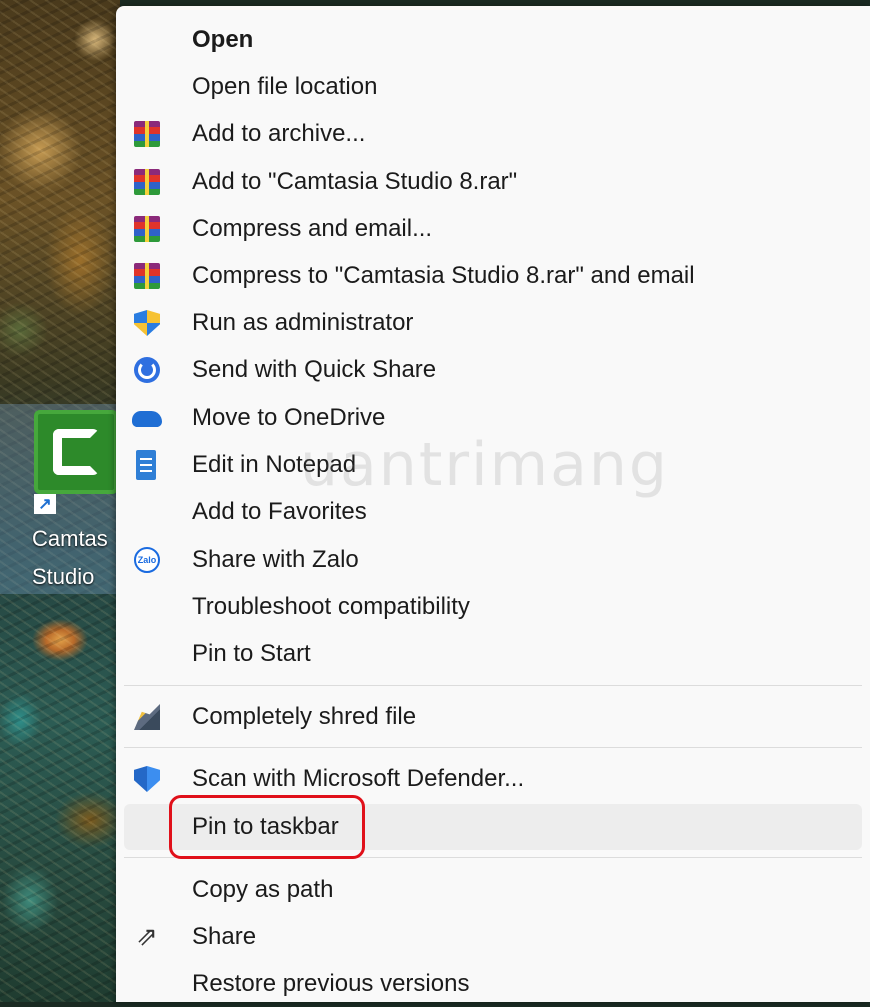  What do you see at coordinates (77, 577) in the screenshot?
I see `desktop-shortcut-label-line2: Studio` at bounding box center [77, 577].